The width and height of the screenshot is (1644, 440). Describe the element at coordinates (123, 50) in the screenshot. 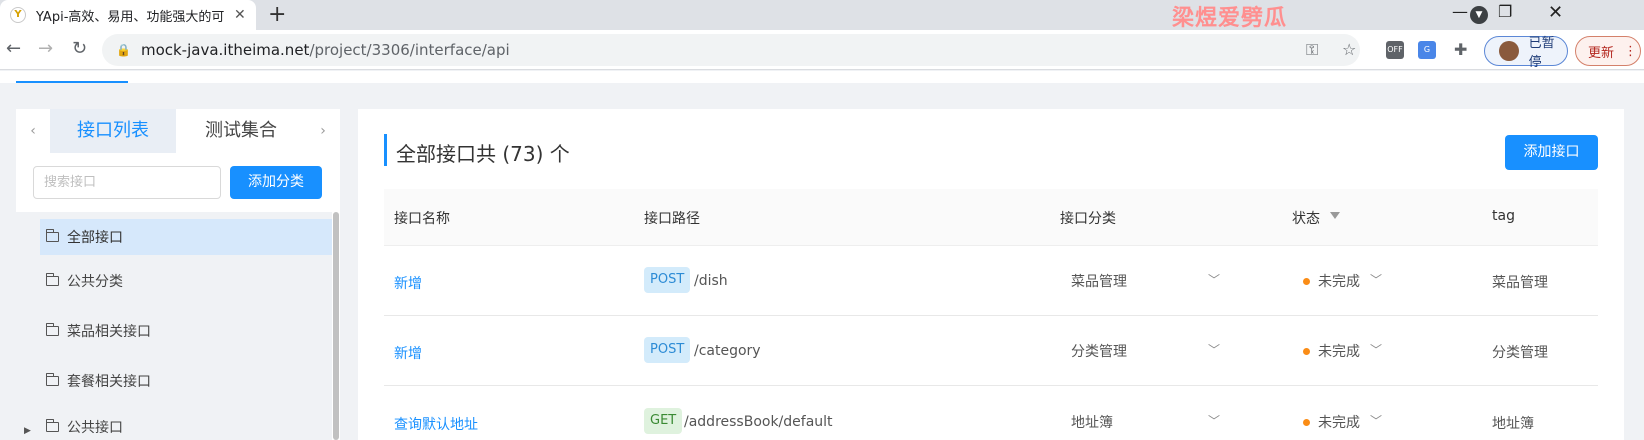

I see `lock-icon: 🔒` at that location.